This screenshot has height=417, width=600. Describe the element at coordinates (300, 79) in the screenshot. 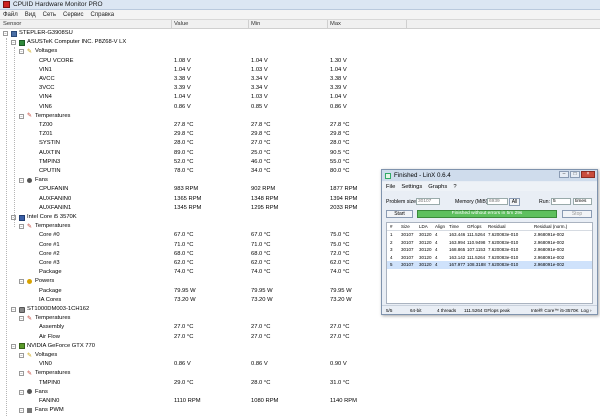

I see `sensor-row: AVCC 3.38 V 3.34 V 3.38 V` at that location.